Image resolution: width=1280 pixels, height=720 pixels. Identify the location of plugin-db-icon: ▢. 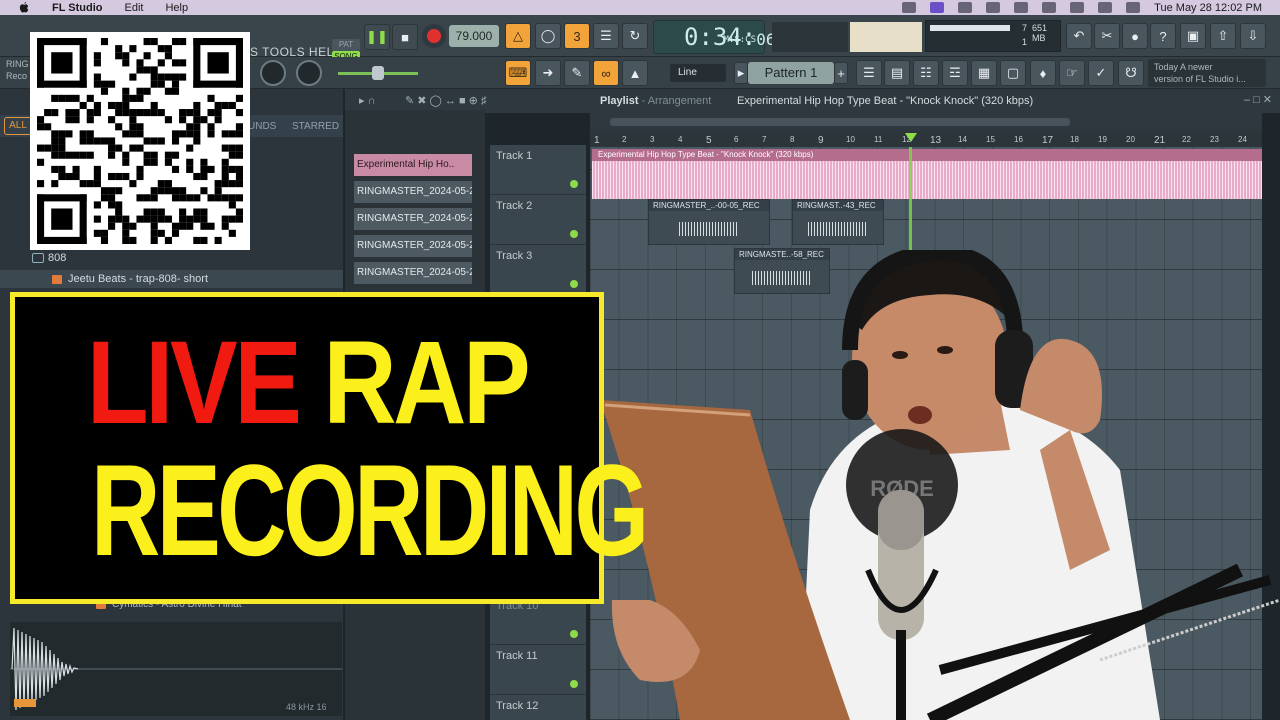
(1013, 73).